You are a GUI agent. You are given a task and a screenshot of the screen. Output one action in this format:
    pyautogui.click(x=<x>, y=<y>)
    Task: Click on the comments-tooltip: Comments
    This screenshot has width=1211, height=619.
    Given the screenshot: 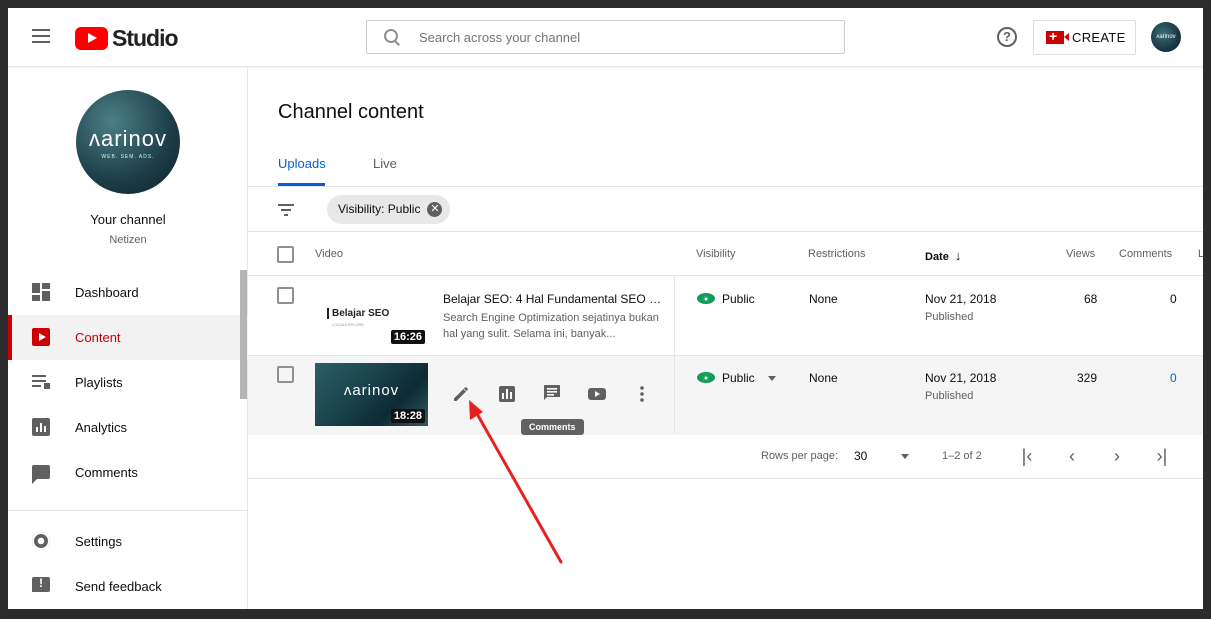 What is the action you would take?
    pyautogui.click(x=552, y=427)
    